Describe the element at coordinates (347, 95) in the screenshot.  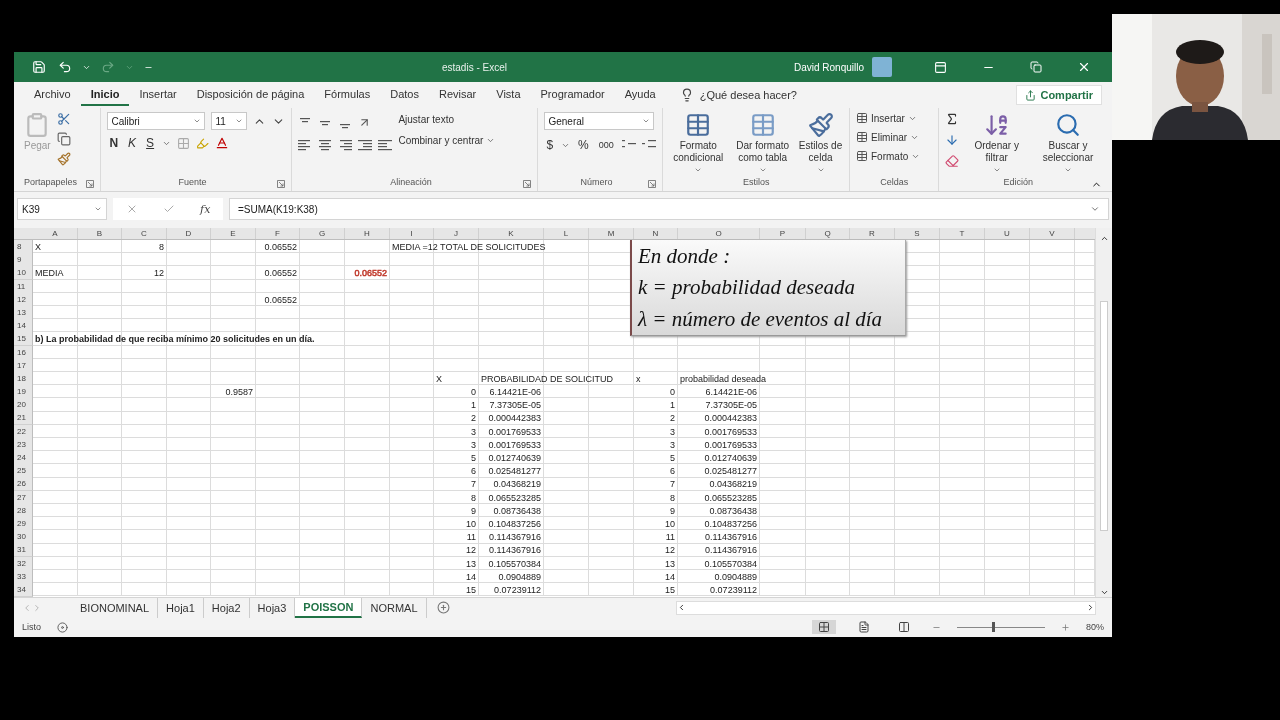
I see `menu-tab: Fórmulas` at that location.